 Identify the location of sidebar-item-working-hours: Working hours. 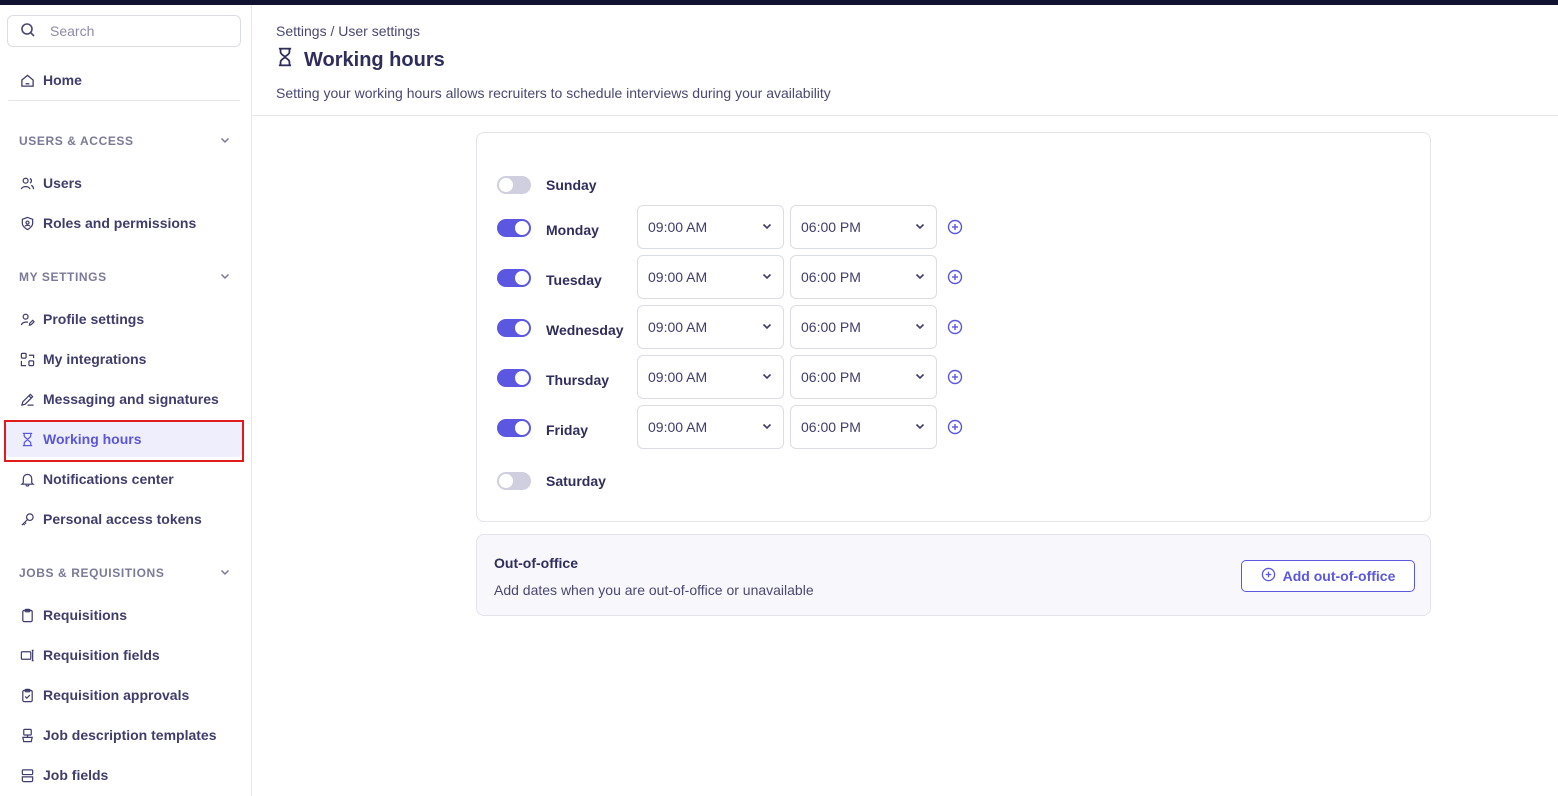
(124, 441).